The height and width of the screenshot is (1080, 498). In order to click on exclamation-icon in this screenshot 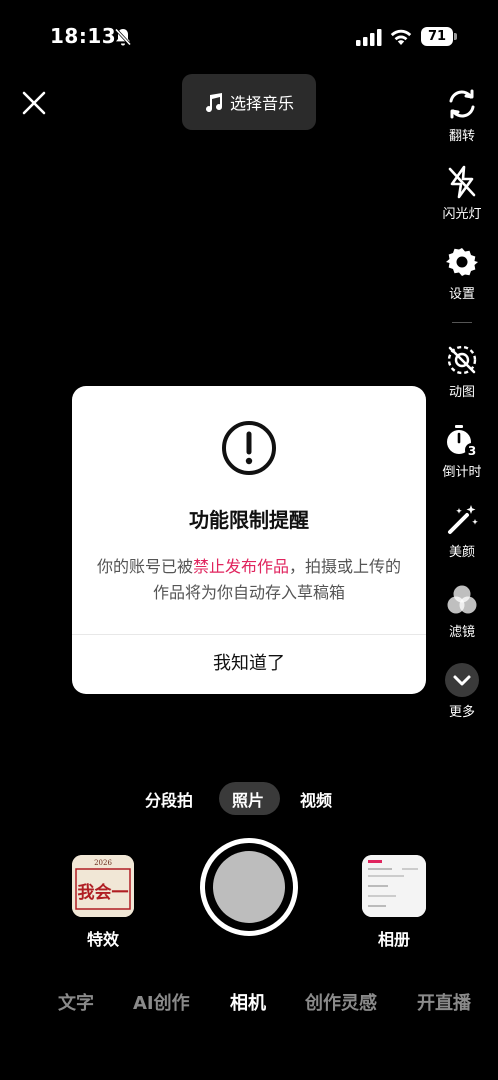, I will do `click(249, 448)`.